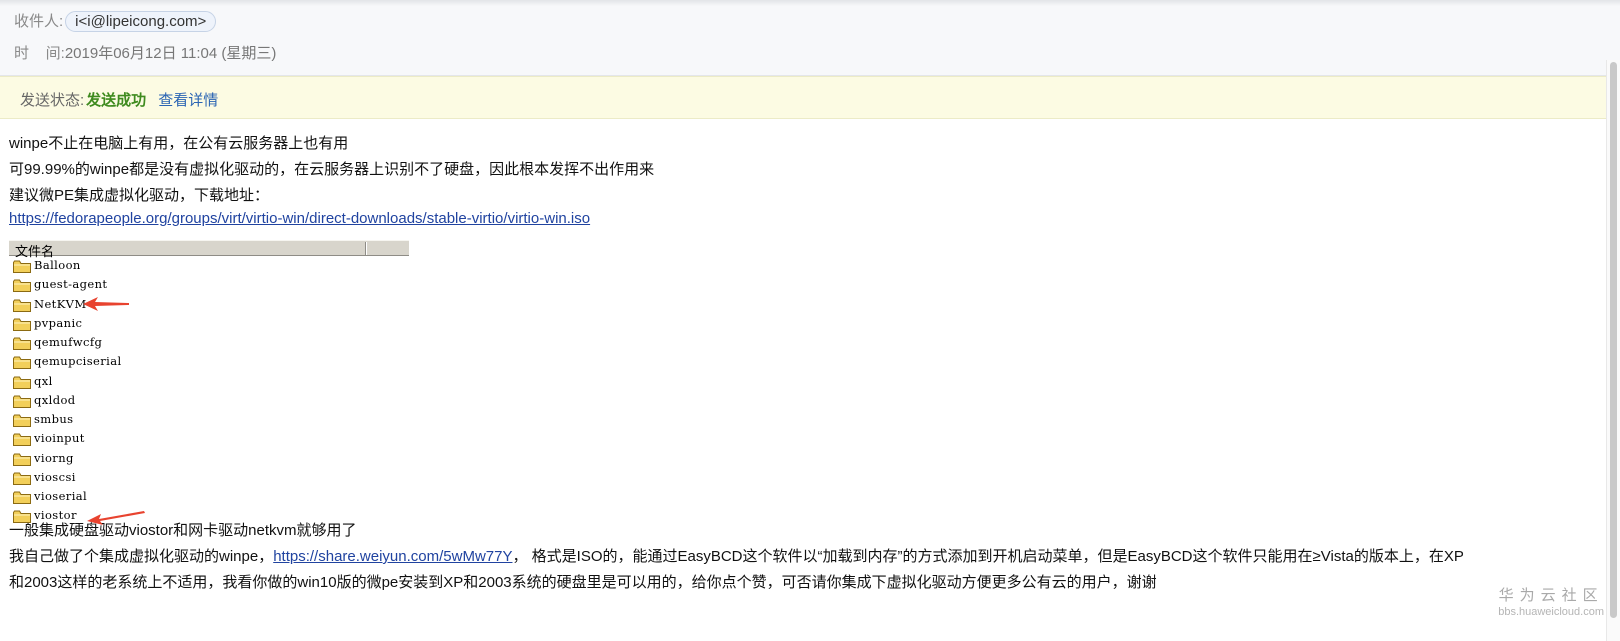  I want to click on folder-name: qemupciserial, so click(78, 361).